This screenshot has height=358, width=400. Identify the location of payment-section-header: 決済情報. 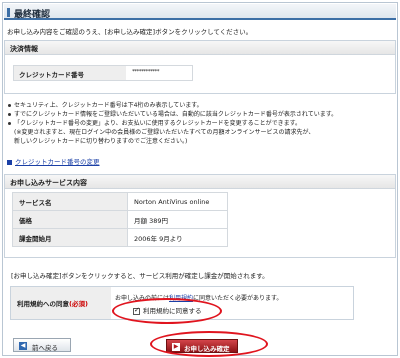
(200, 48).